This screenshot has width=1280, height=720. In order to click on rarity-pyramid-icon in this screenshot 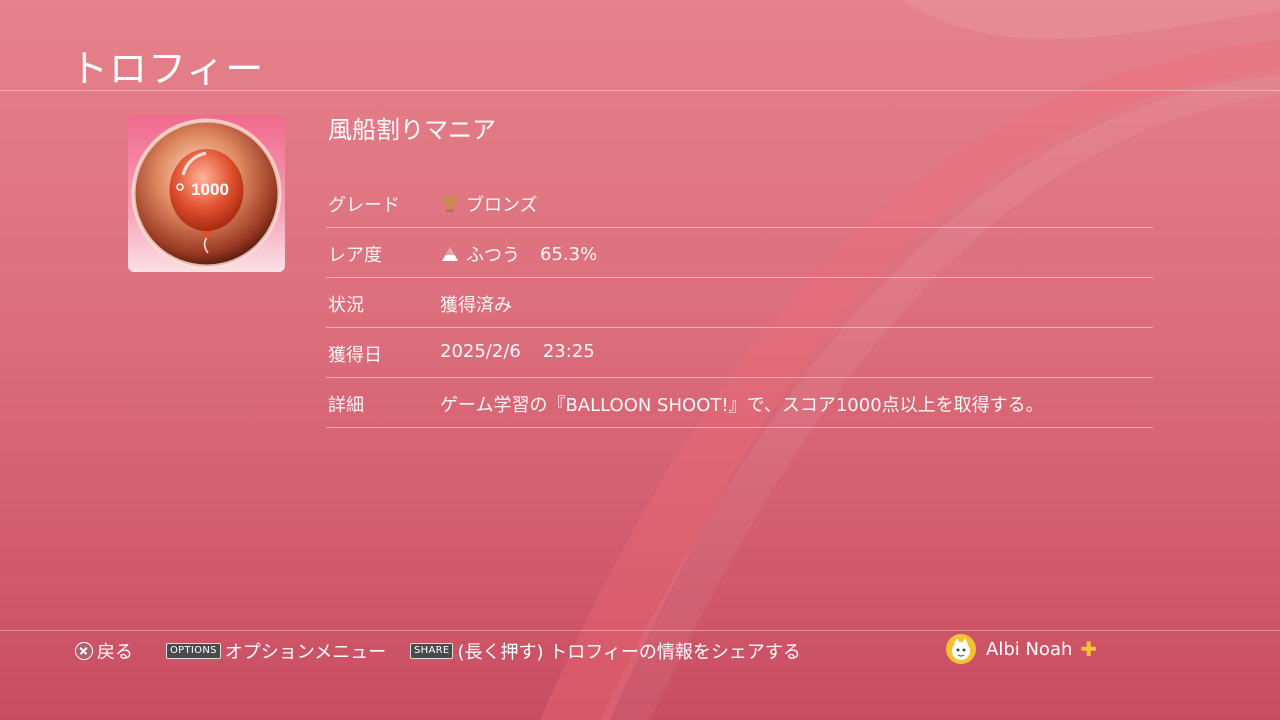, I will do `click(450, 254)`.